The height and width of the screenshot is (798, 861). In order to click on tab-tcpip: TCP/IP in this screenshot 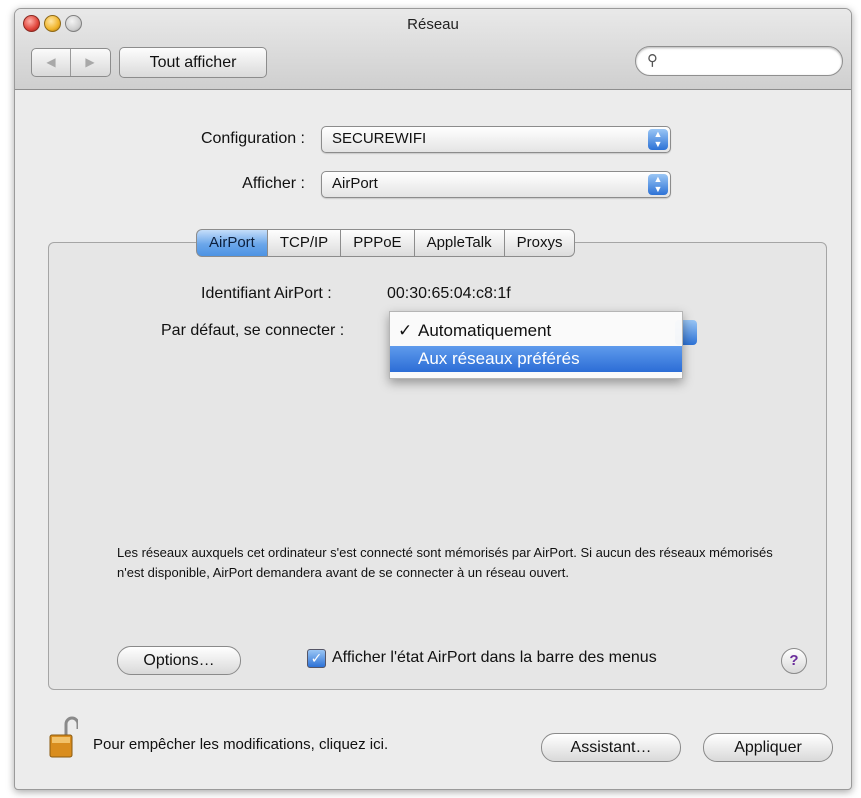, I will do `click(304, 243)`.